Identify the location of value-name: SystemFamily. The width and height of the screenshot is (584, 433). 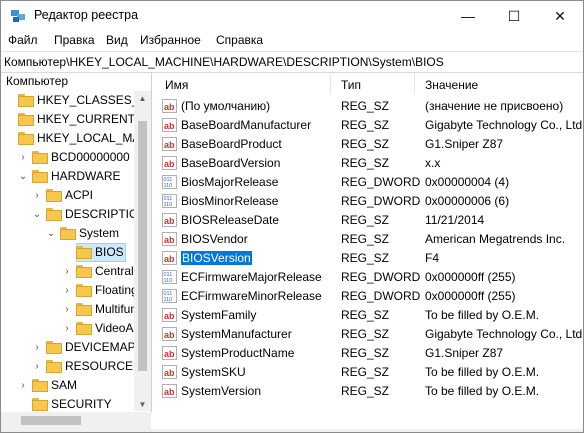
(218, 315).